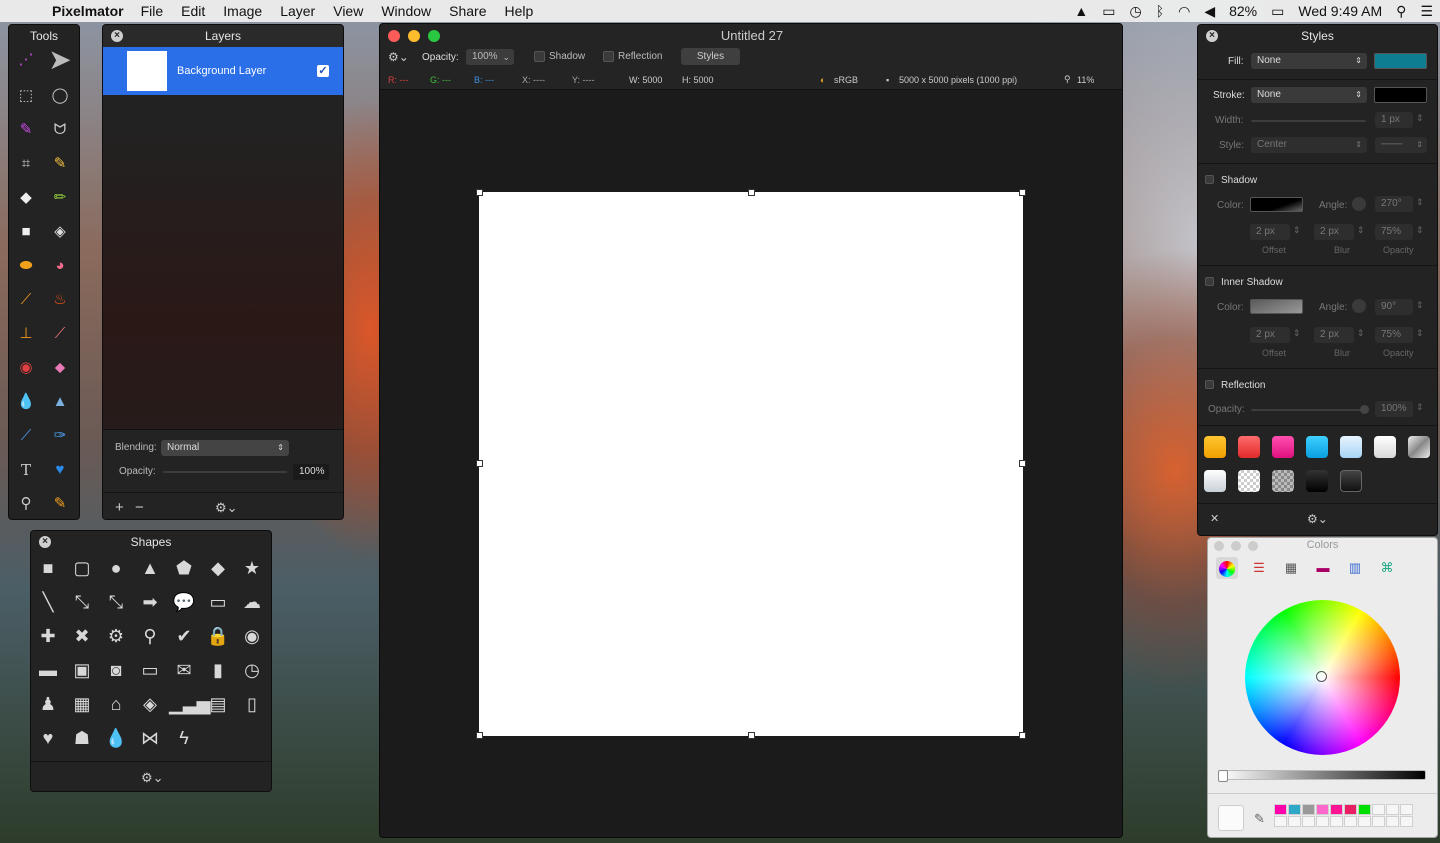  Describe the element at coordinates (1394, 204) in the screenshot. I see `shadow-angle-field: 270°` at that location.